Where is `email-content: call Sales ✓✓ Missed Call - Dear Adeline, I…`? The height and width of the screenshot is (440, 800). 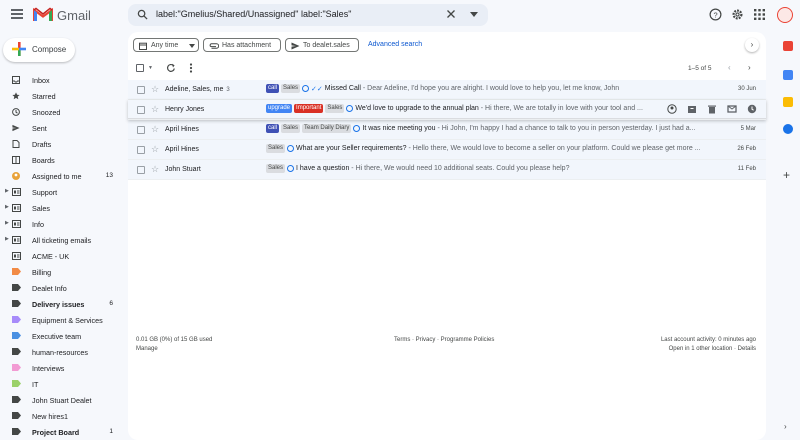 email-content: call Sales ✓✓ Missed Call - Dear Adeline, I… is located at coordinates (488, 90).